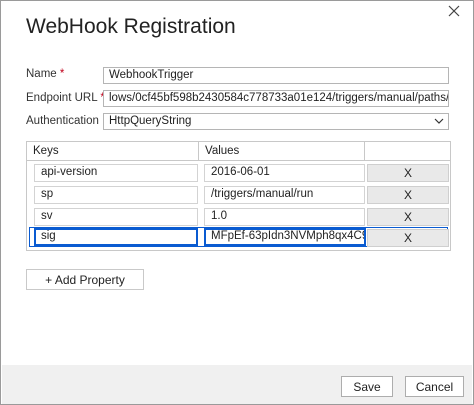 The height and width of the screenshot is (405, 474). Describe the element at coordinates (276, 75) in the screenshot. I see `name-input: WebhookTrigger` at that location.